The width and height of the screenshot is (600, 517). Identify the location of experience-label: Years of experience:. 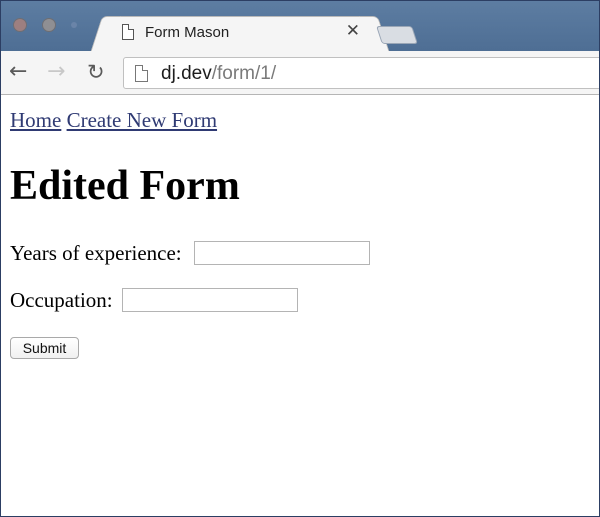
(96, 253).